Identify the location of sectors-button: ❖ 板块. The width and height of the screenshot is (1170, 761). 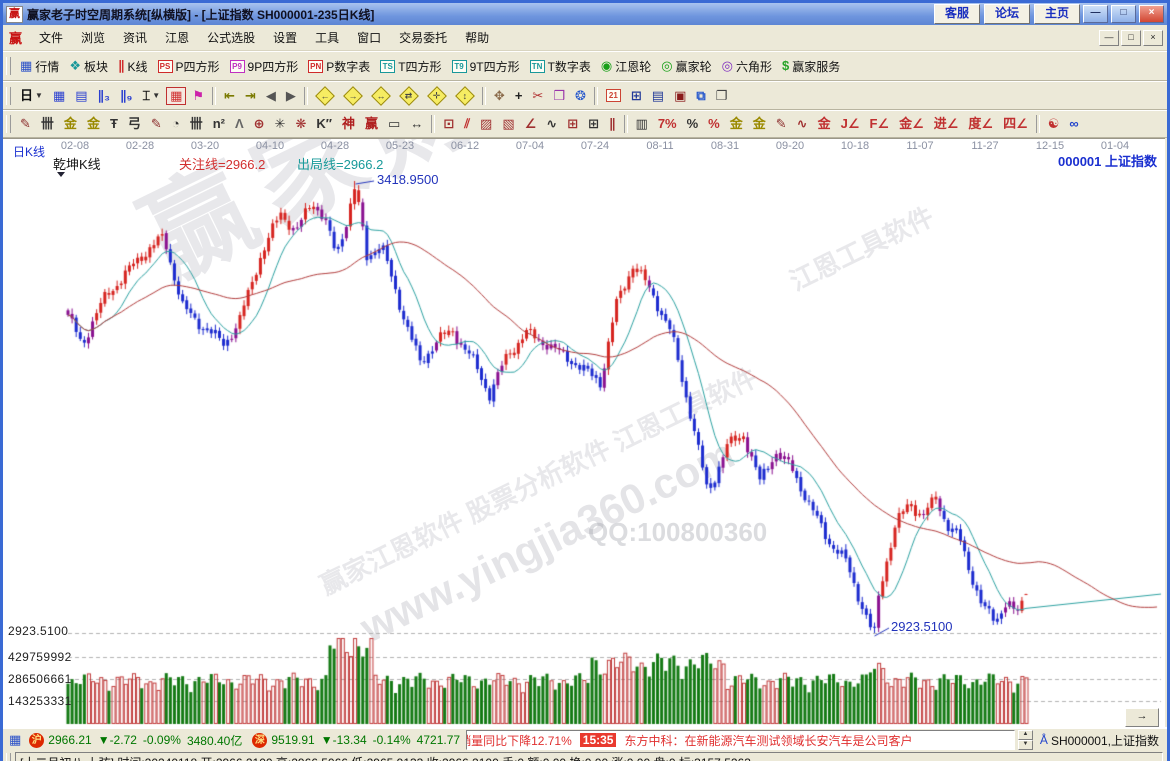
(88, 66).